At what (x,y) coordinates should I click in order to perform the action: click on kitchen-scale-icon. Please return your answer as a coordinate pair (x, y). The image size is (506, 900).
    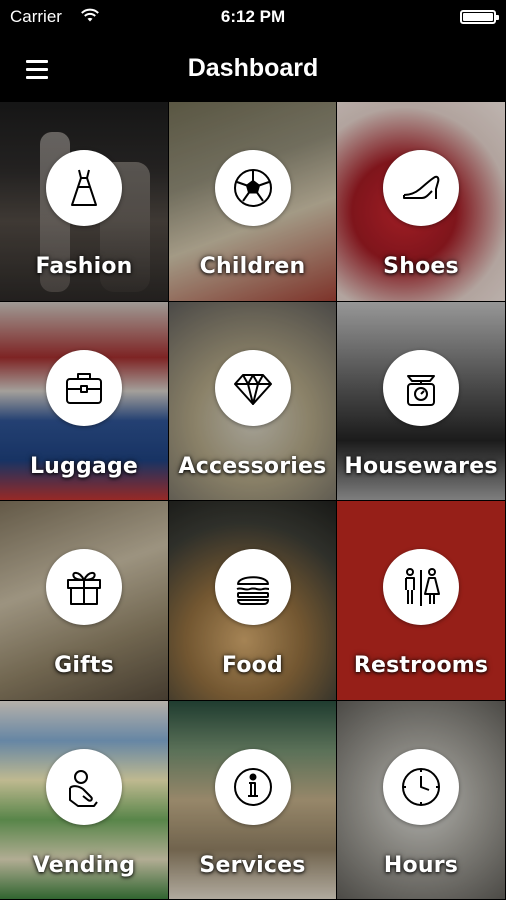
    Looking at the image, I should click on (421, 390).